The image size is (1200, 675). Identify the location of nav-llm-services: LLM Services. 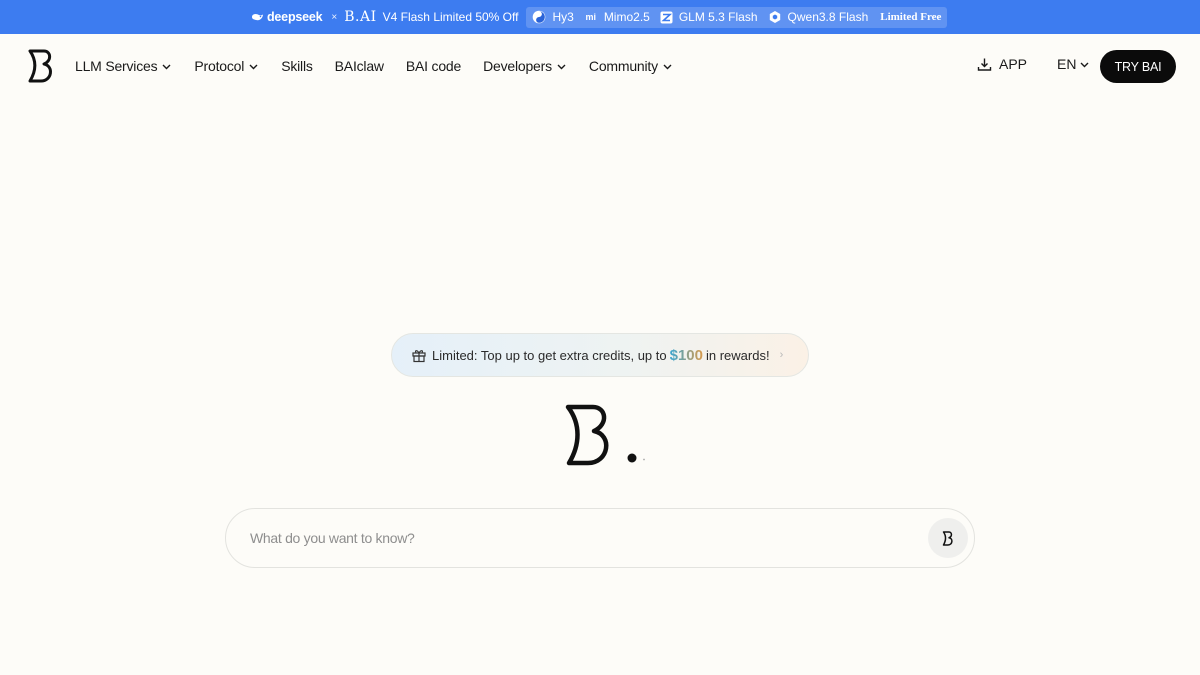
(123, 66).